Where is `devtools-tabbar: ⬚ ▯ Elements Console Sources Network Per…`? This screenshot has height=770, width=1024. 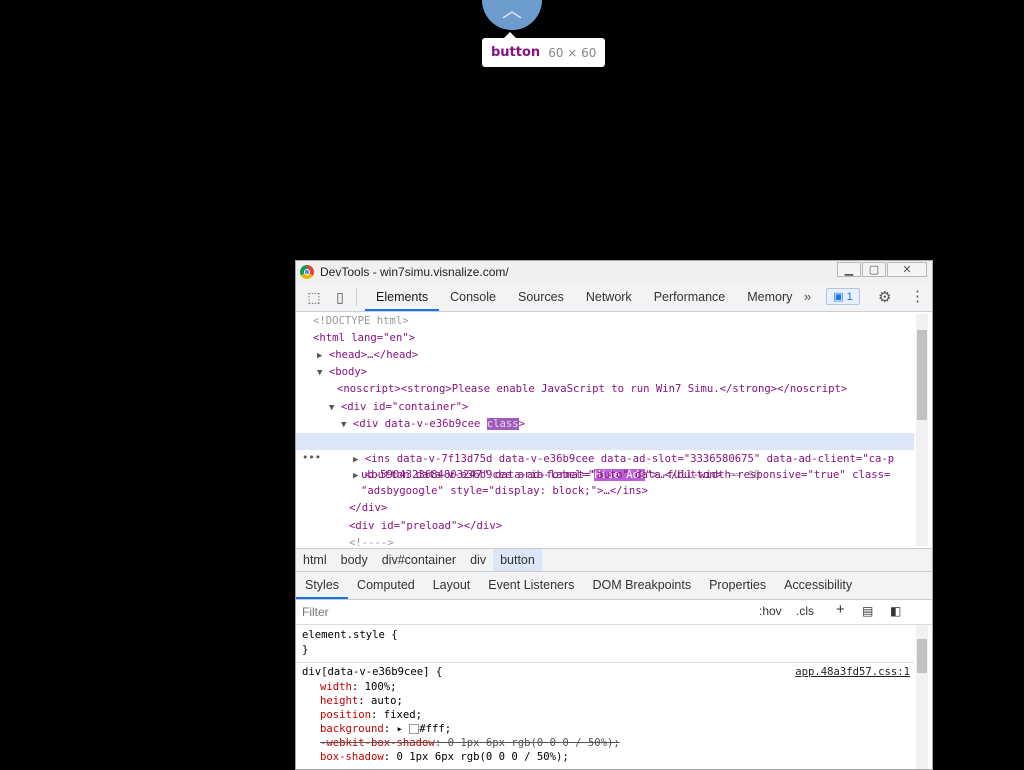
devtools-tabbar: ⬚ ▯ Elements Console Sources Network Per… is located at coordinates (614, 297).